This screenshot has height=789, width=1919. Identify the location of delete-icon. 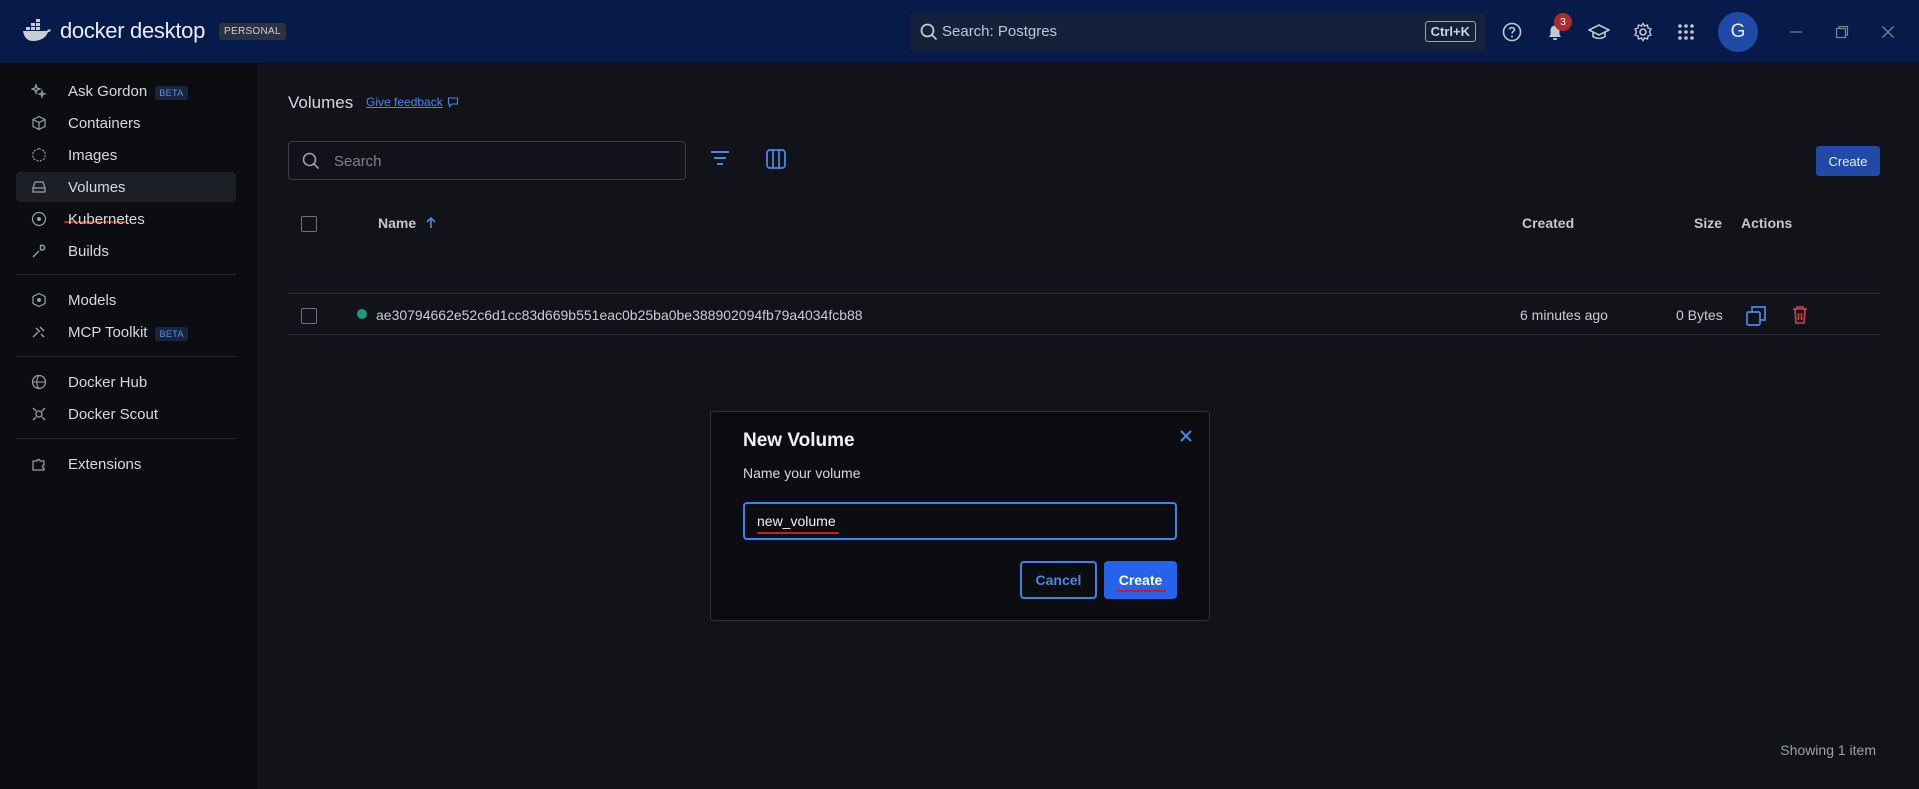
(1800, 317).